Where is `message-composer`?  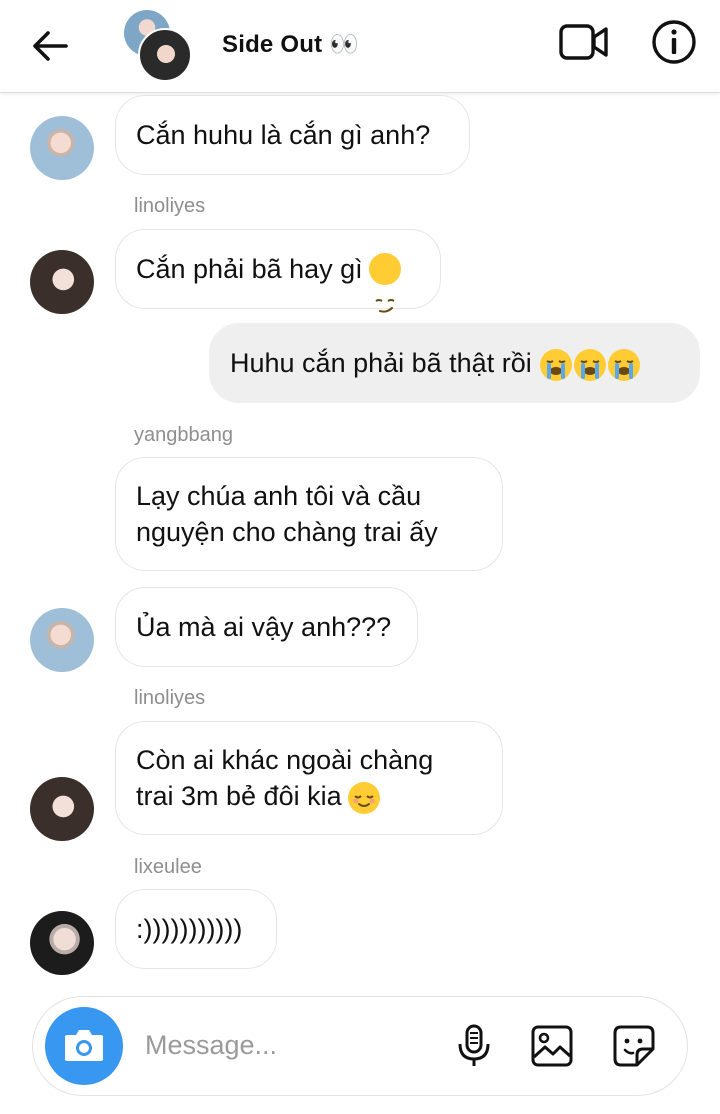
message-composer is located at coordinates (360, 1046).